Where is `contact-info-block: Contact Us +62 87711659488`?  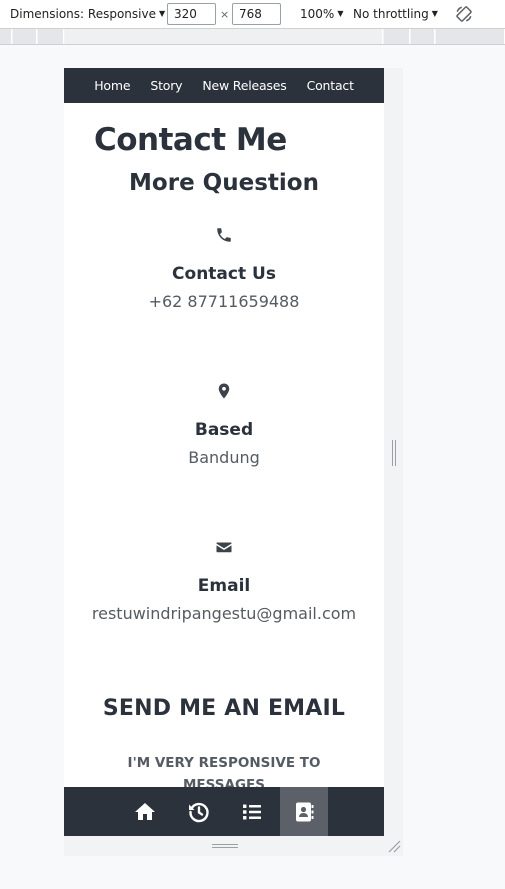
contact-info-block: Contact Us +62 87711659488 is located at coordinates (224, 268).